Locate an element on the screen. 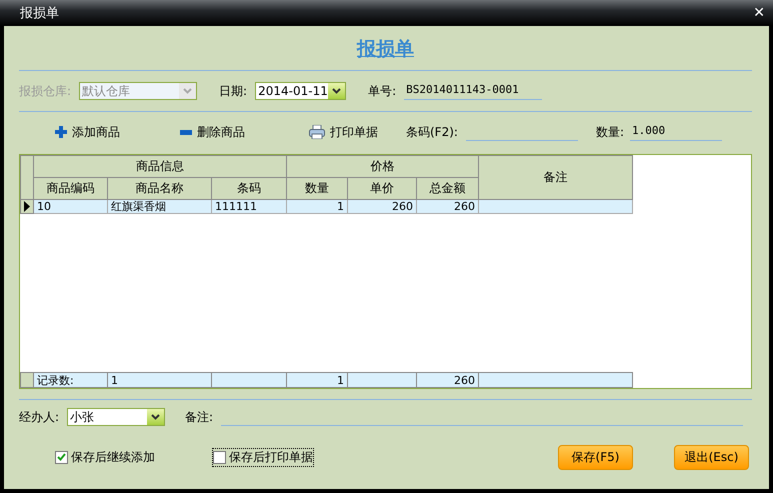  delete-button: 删除商品 is located at coordinates (212, 132).